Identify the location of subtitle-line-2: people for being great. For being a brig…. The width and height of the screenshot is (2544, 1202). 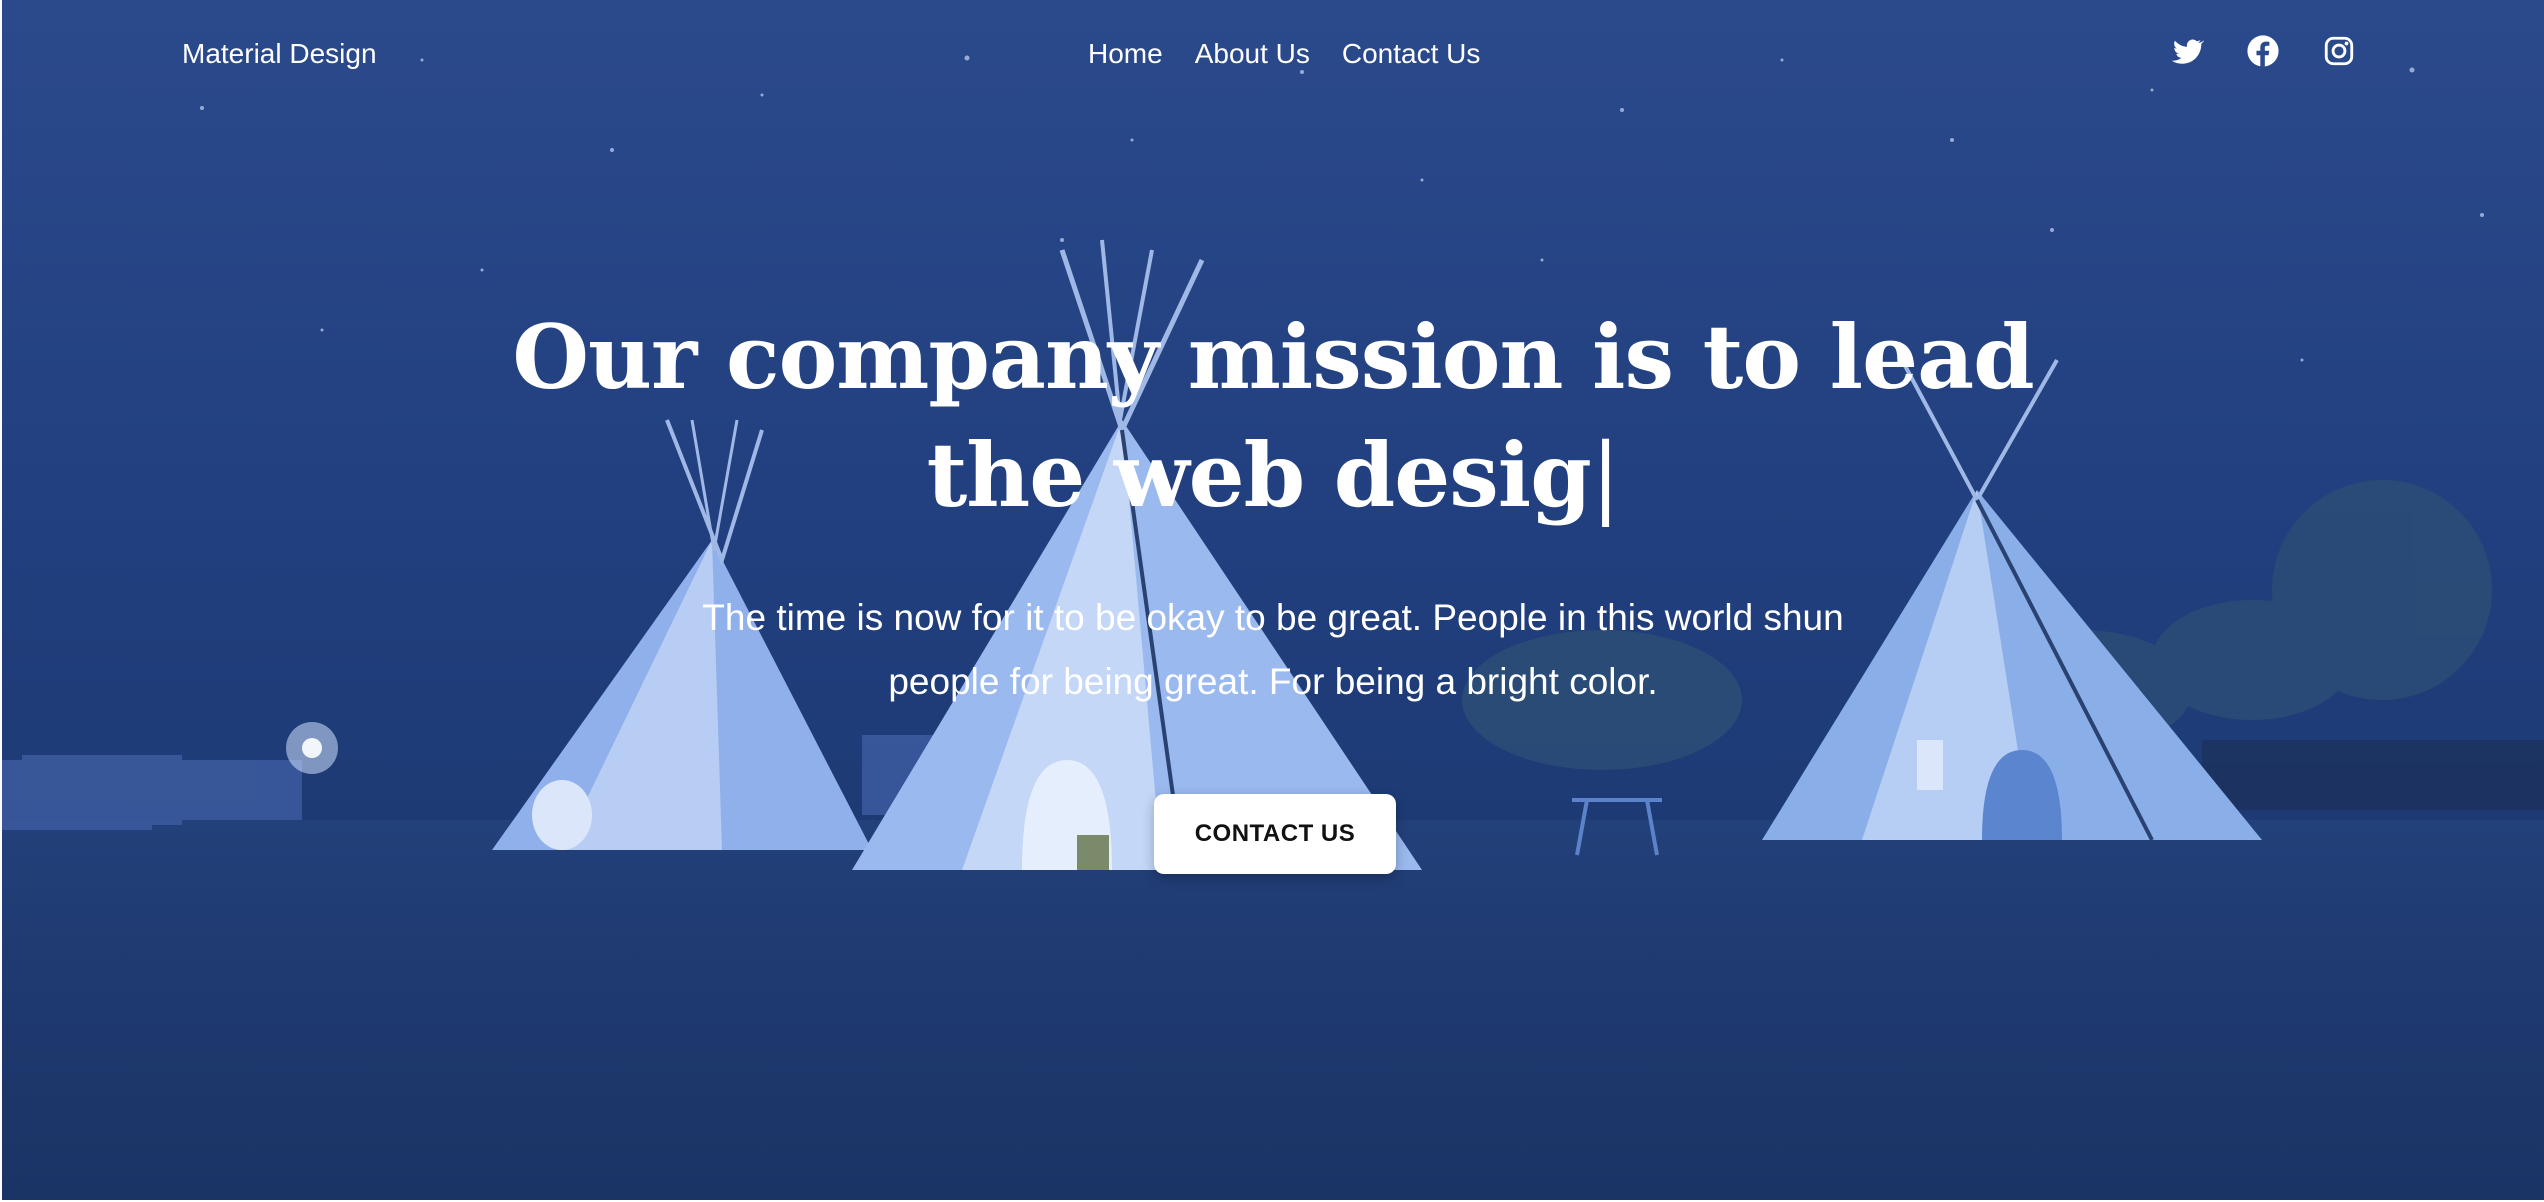
(1273, 681).